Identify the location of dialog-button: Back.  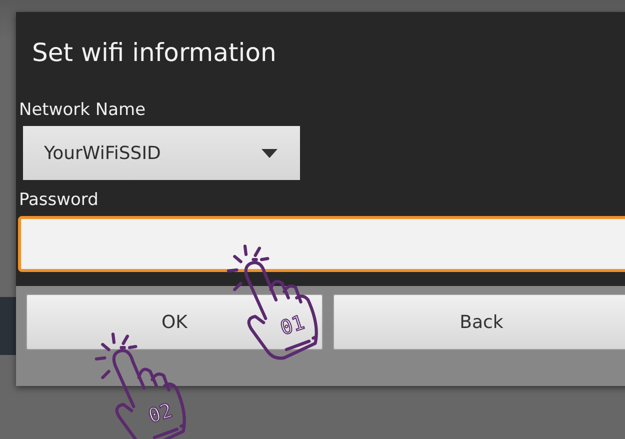
(479, 322).